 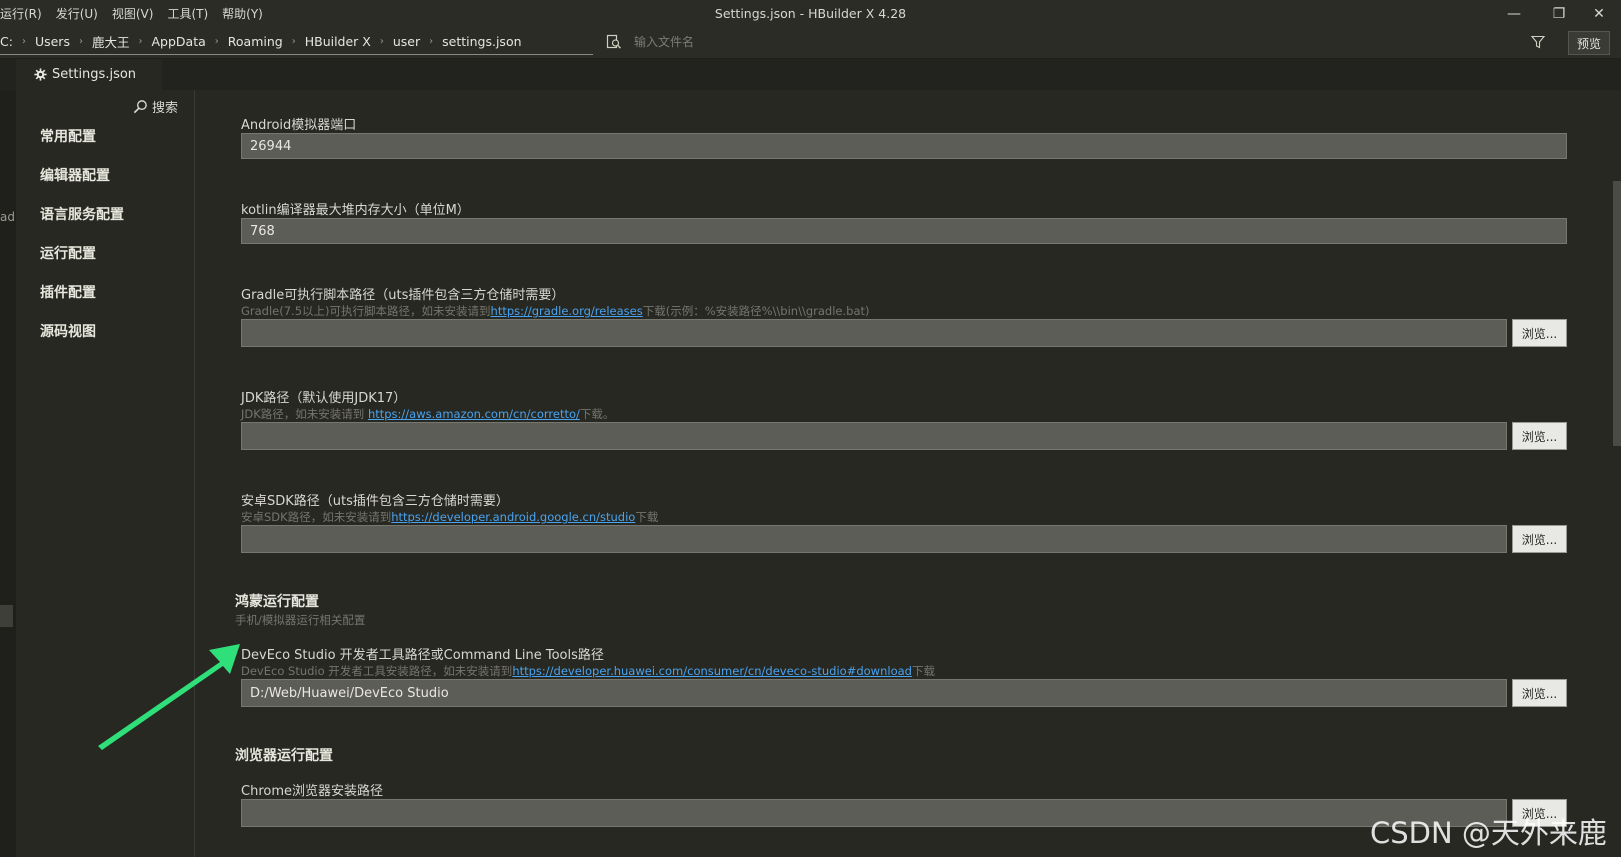 What do you see at coordinates (299, 125) in the screenshot?
I see `android-port-label: Android模拟器端口` at bounding box center [299, 125].